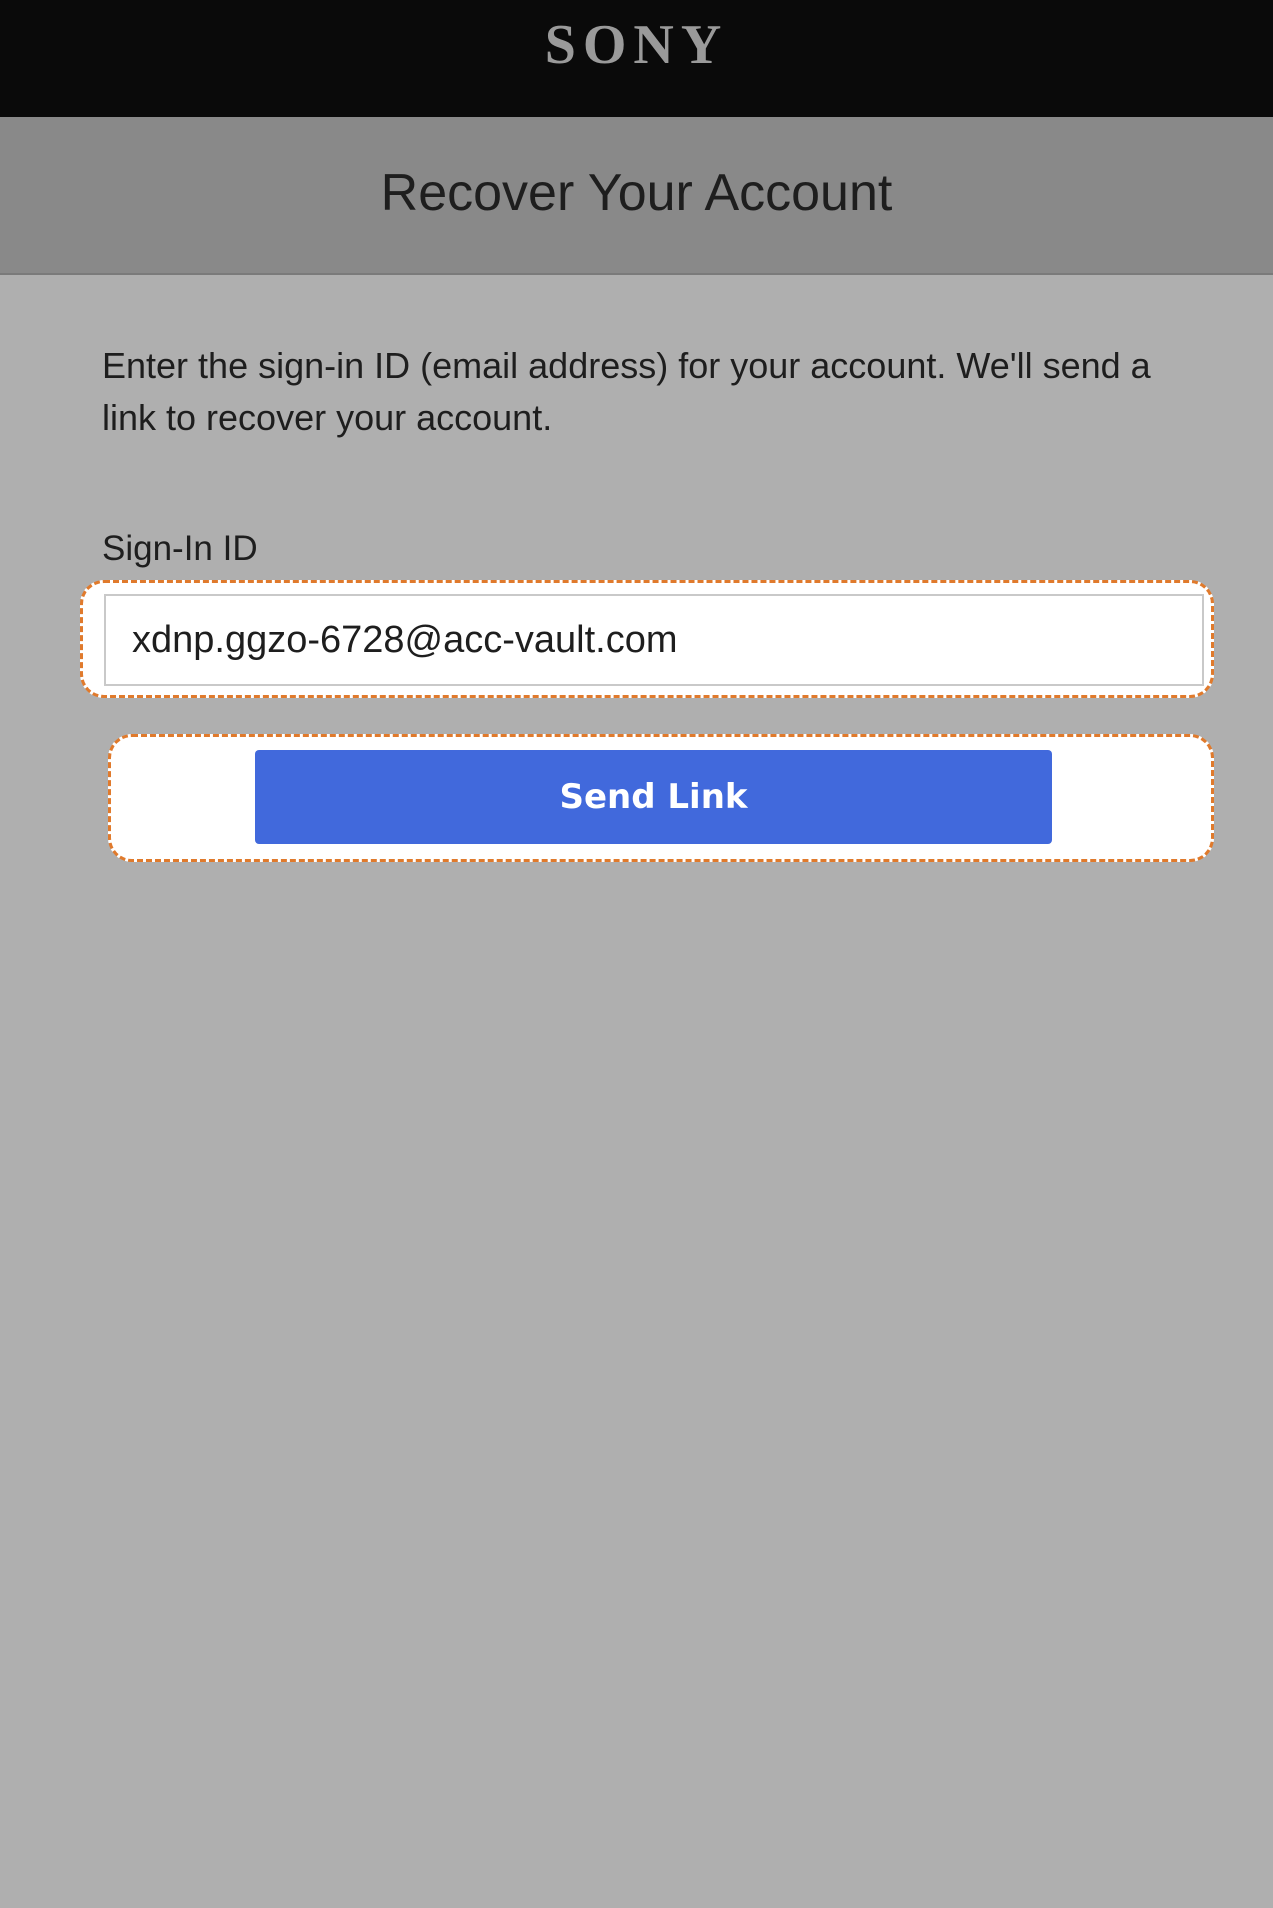 Image resolution: width=1273 pixels, height=1908 pixels. I want to click on signin-id-input, so click(654, 640).